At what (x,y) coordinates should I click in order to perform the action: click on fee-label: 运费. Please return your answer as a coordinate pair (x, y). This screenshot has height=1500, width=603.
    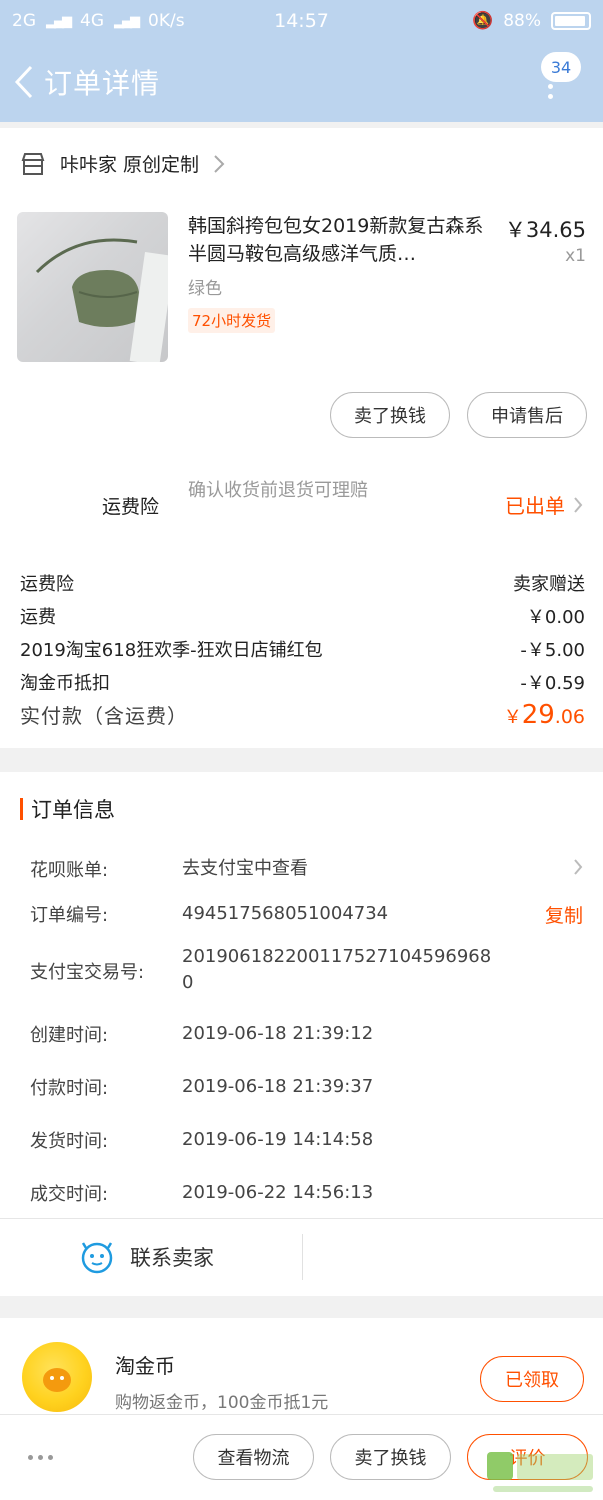
    Looking at the image, I should click on (38, 617).